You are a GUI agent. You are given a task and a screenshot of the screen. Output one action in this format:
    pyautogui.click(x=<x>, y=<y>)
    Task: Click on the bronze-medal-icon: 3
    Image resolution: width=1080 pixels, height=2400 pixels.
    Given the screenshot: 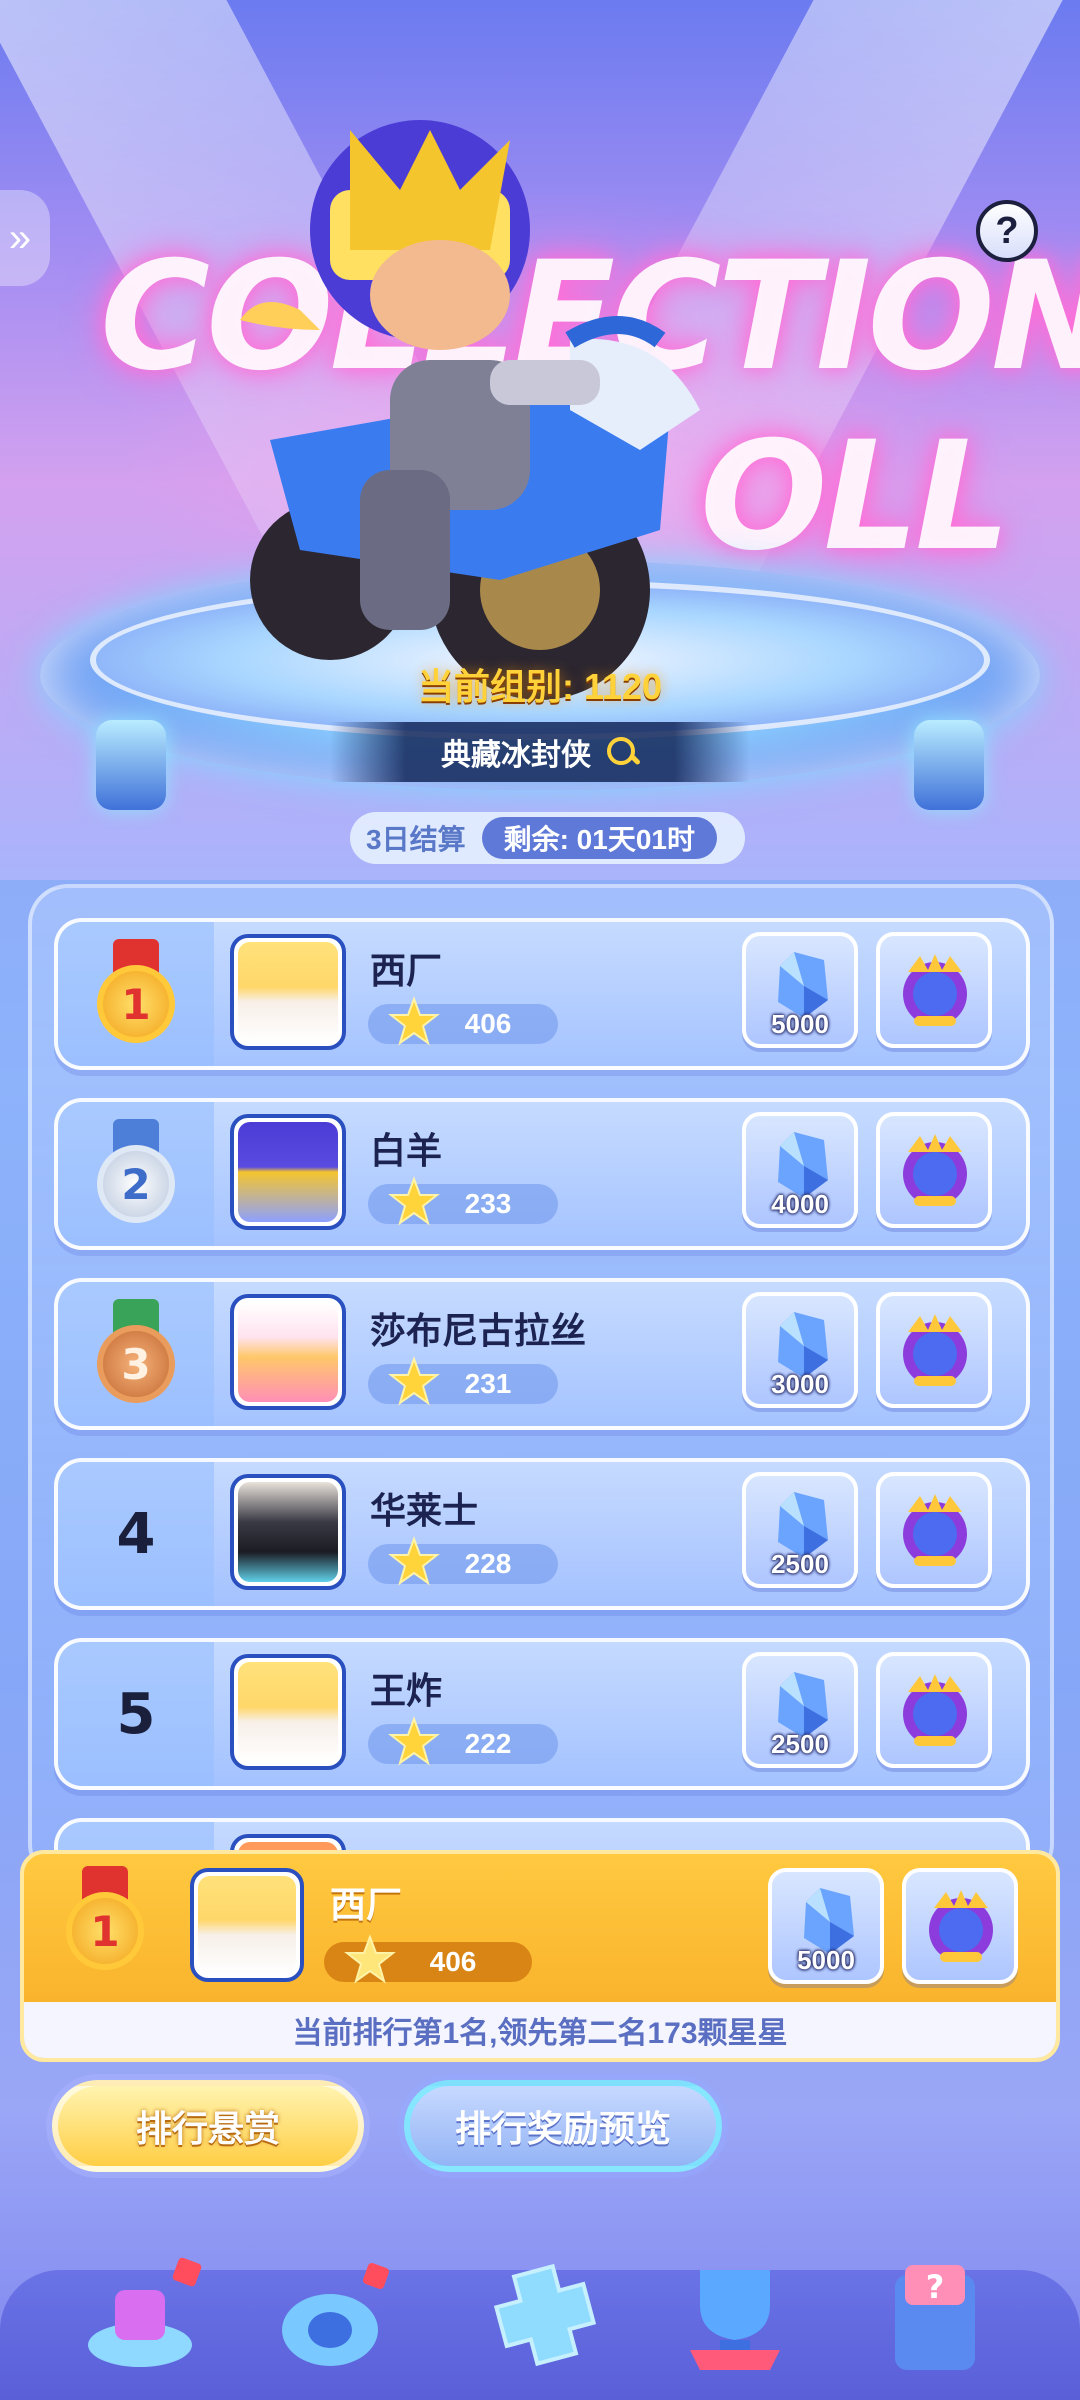 What is the action you would take?
    pyautogui.click(x=136, y=1354)
    